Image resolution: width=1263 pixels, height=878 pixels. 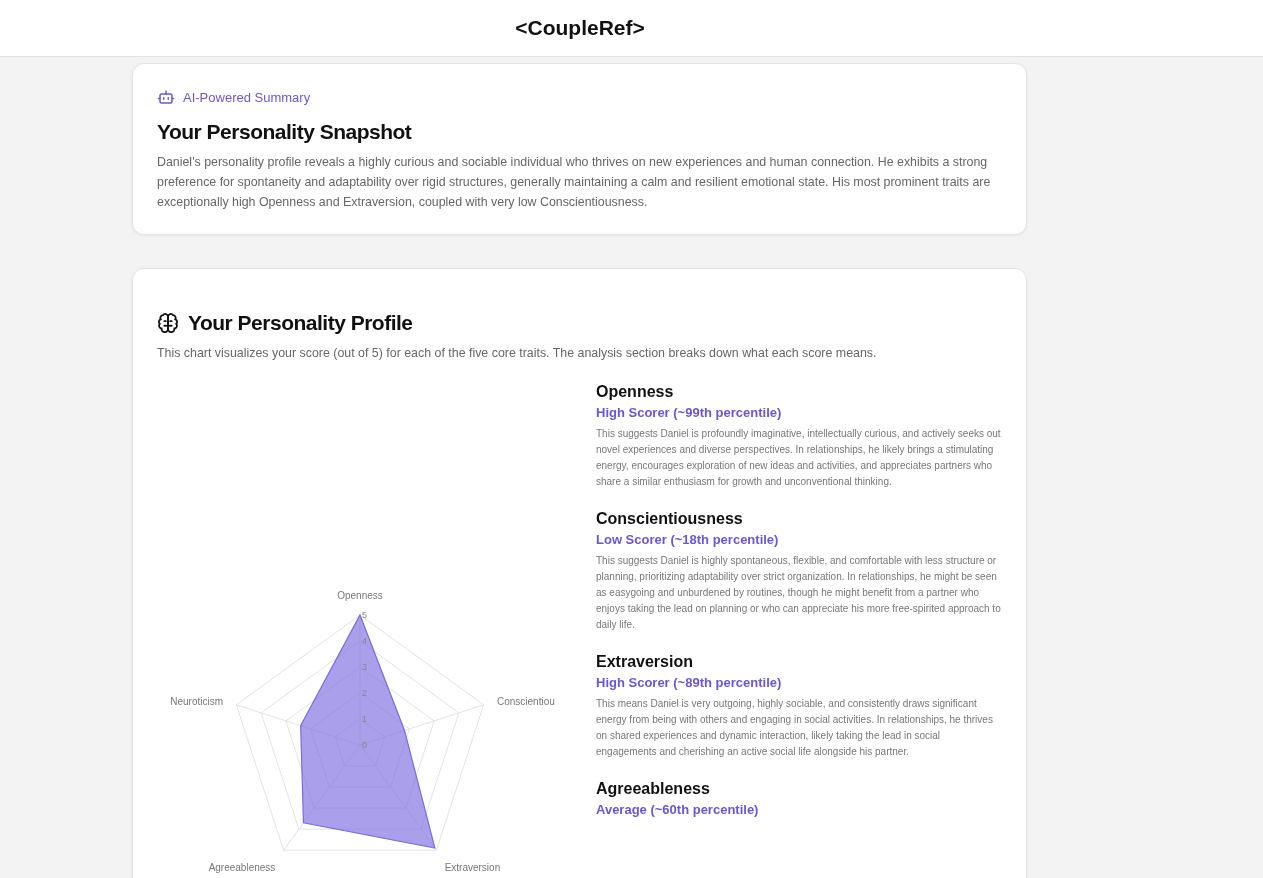 I want to click on tick-label: 1, so click(x=364, y=719).